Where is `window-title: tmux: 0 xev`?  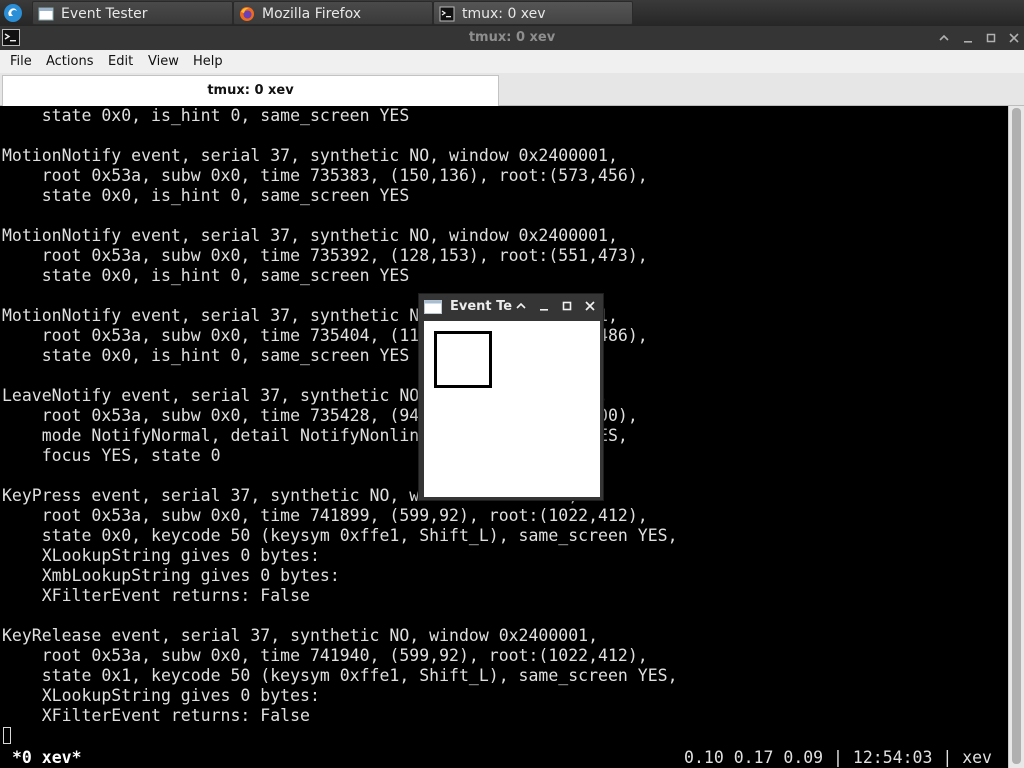 window-title: tmux: 0 xev is located at coordinates (512, 37).